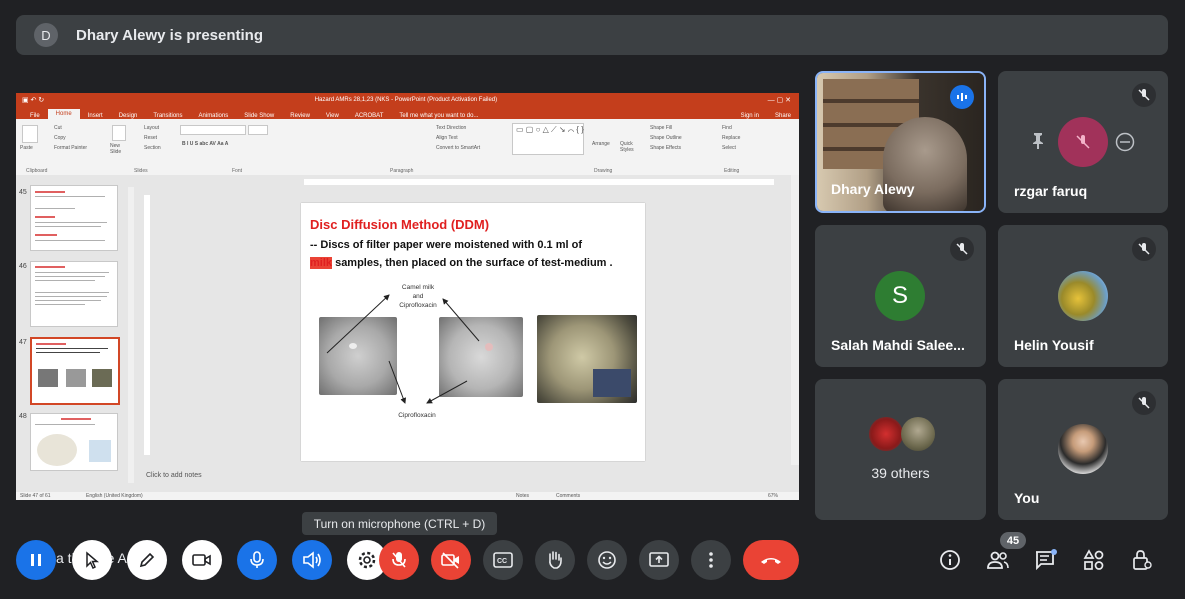  What do you see at coordinates (900, 473) in the screenshot?
I see `others-count: 39 others` at bounding box center [900, 473].